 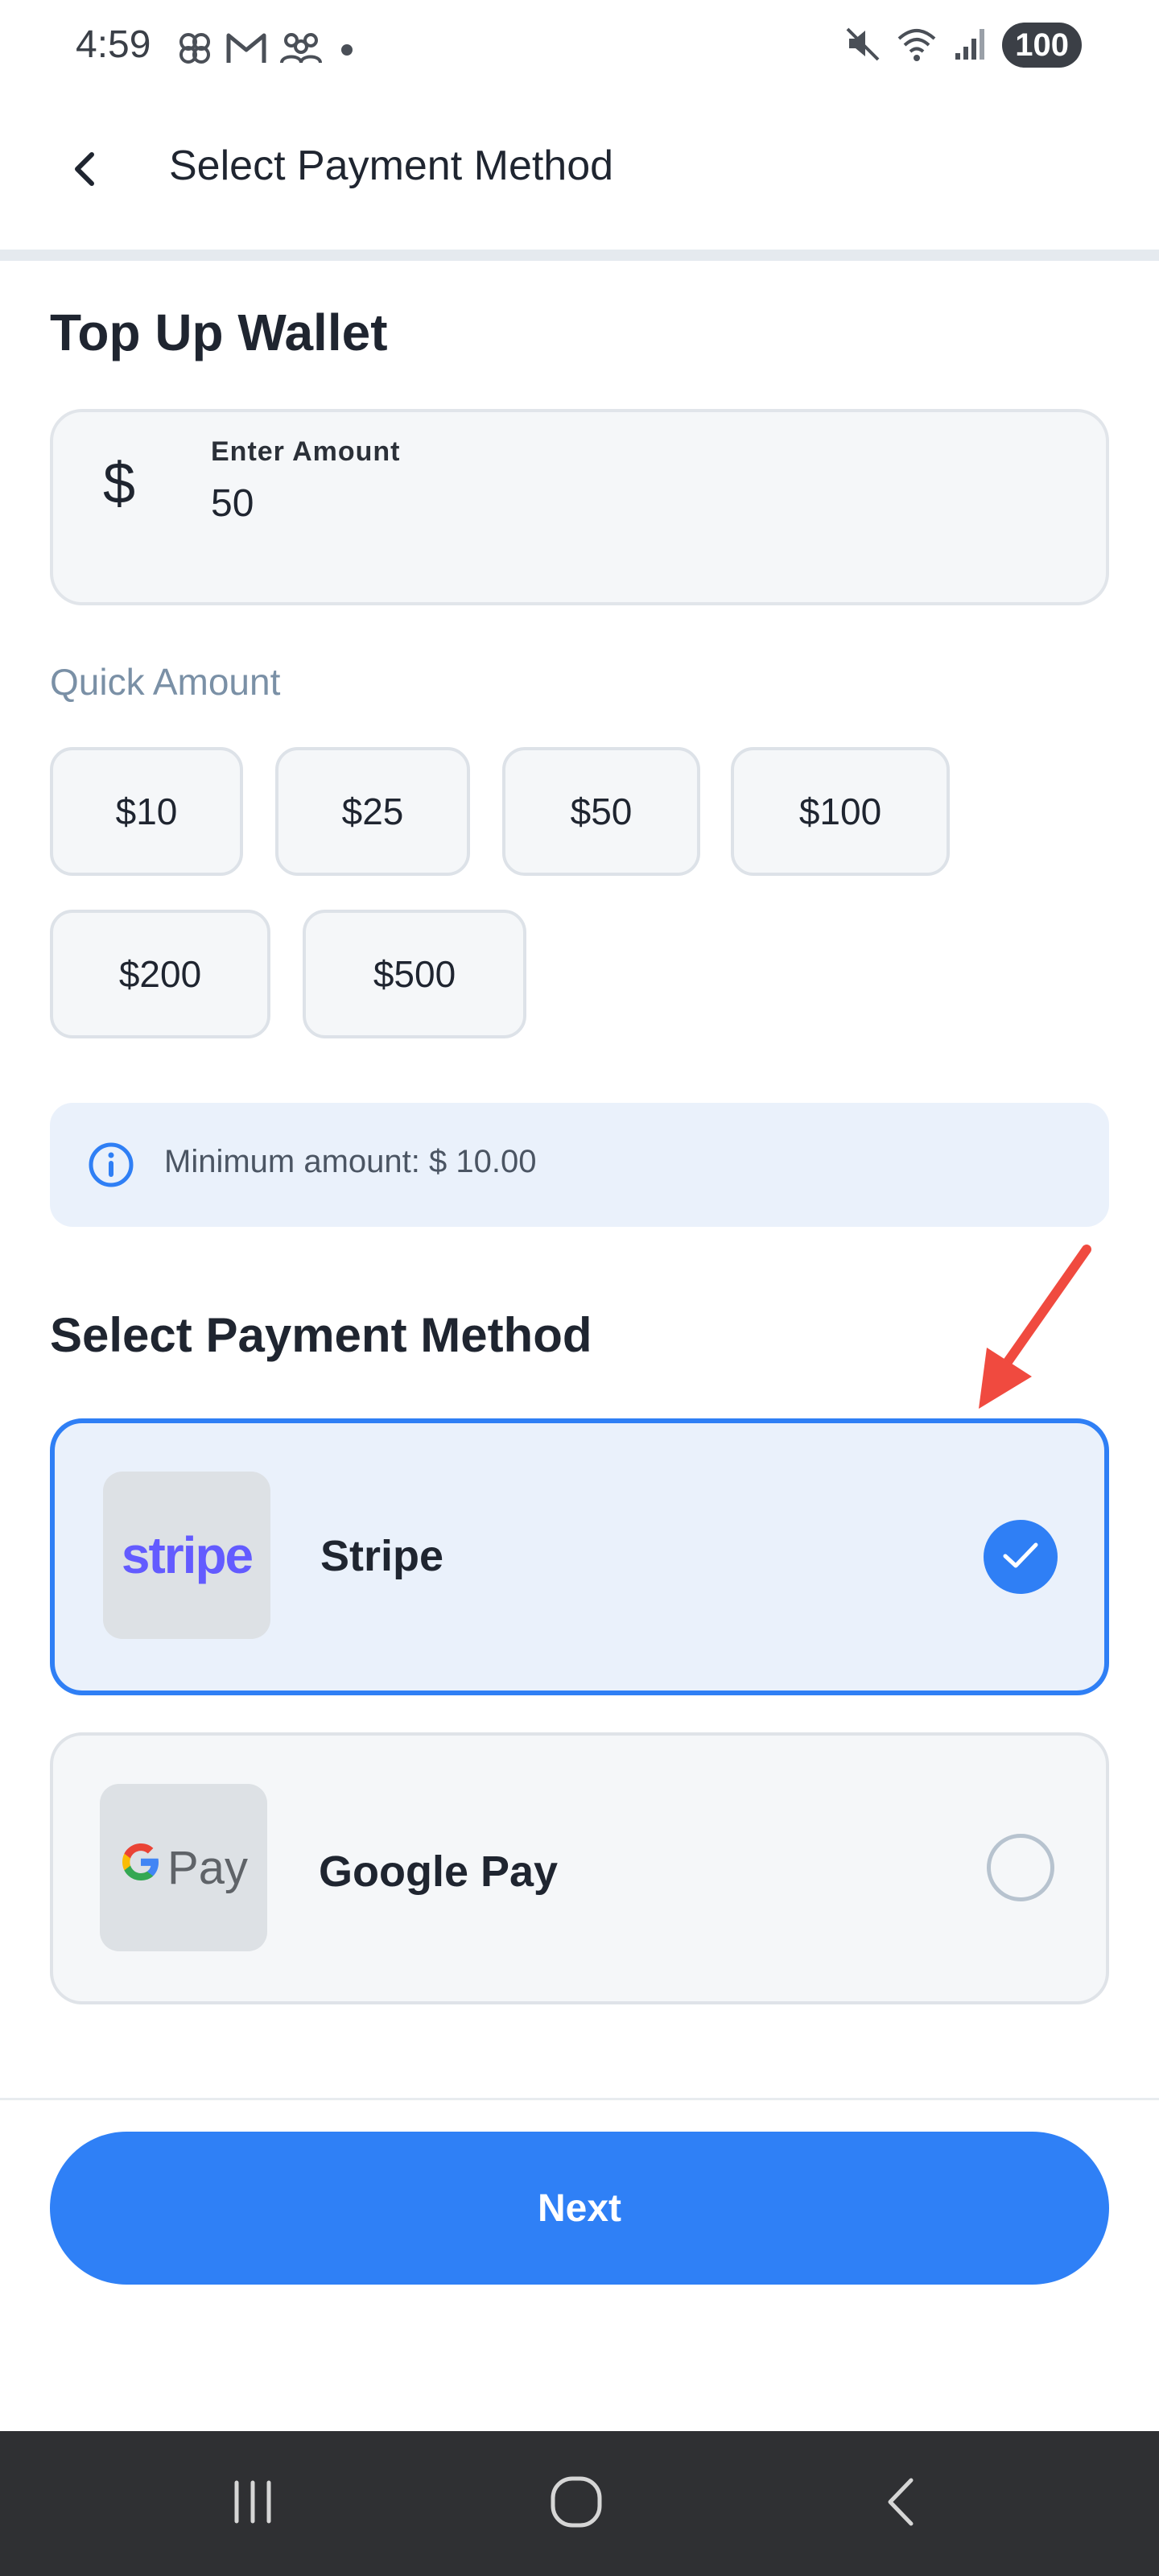 I want to click on payment-option-stripe: stripe Stripe, so click(x=579, y=1556).